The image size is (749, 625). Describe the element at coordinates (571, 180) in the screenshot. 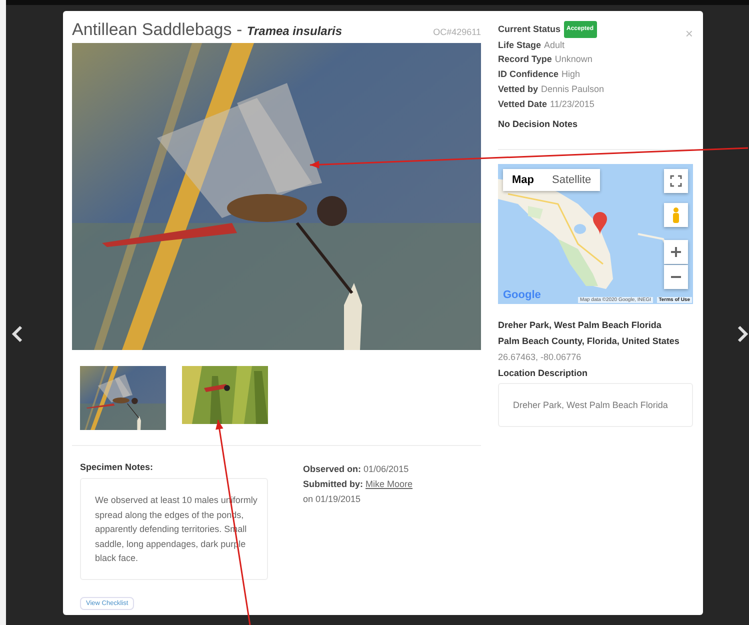

I see `map-type-tab: Satellite` at that location.